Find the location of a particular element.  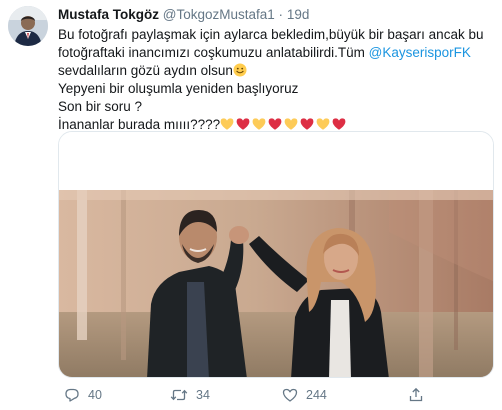

avatar is located at coordinates (28, 26).